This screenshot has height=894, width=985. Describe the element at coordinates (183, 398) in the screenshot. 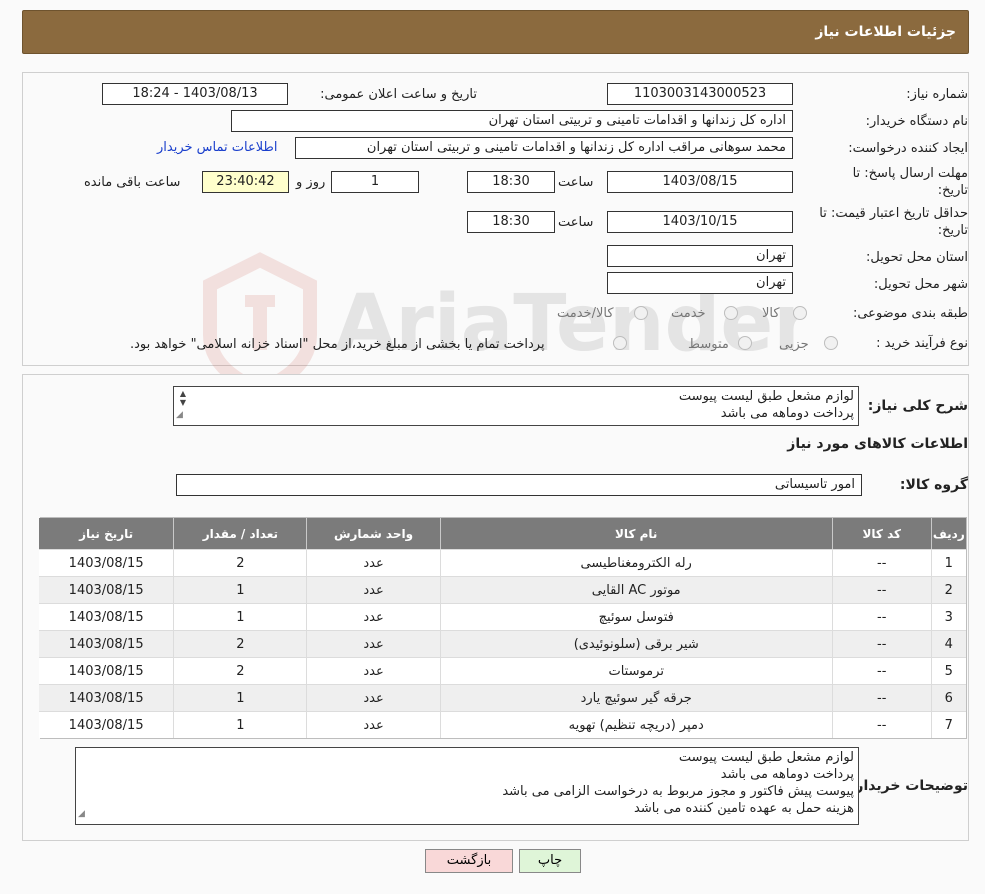

I see `scroll-arrows-icon: ▲ ▼` at that location.